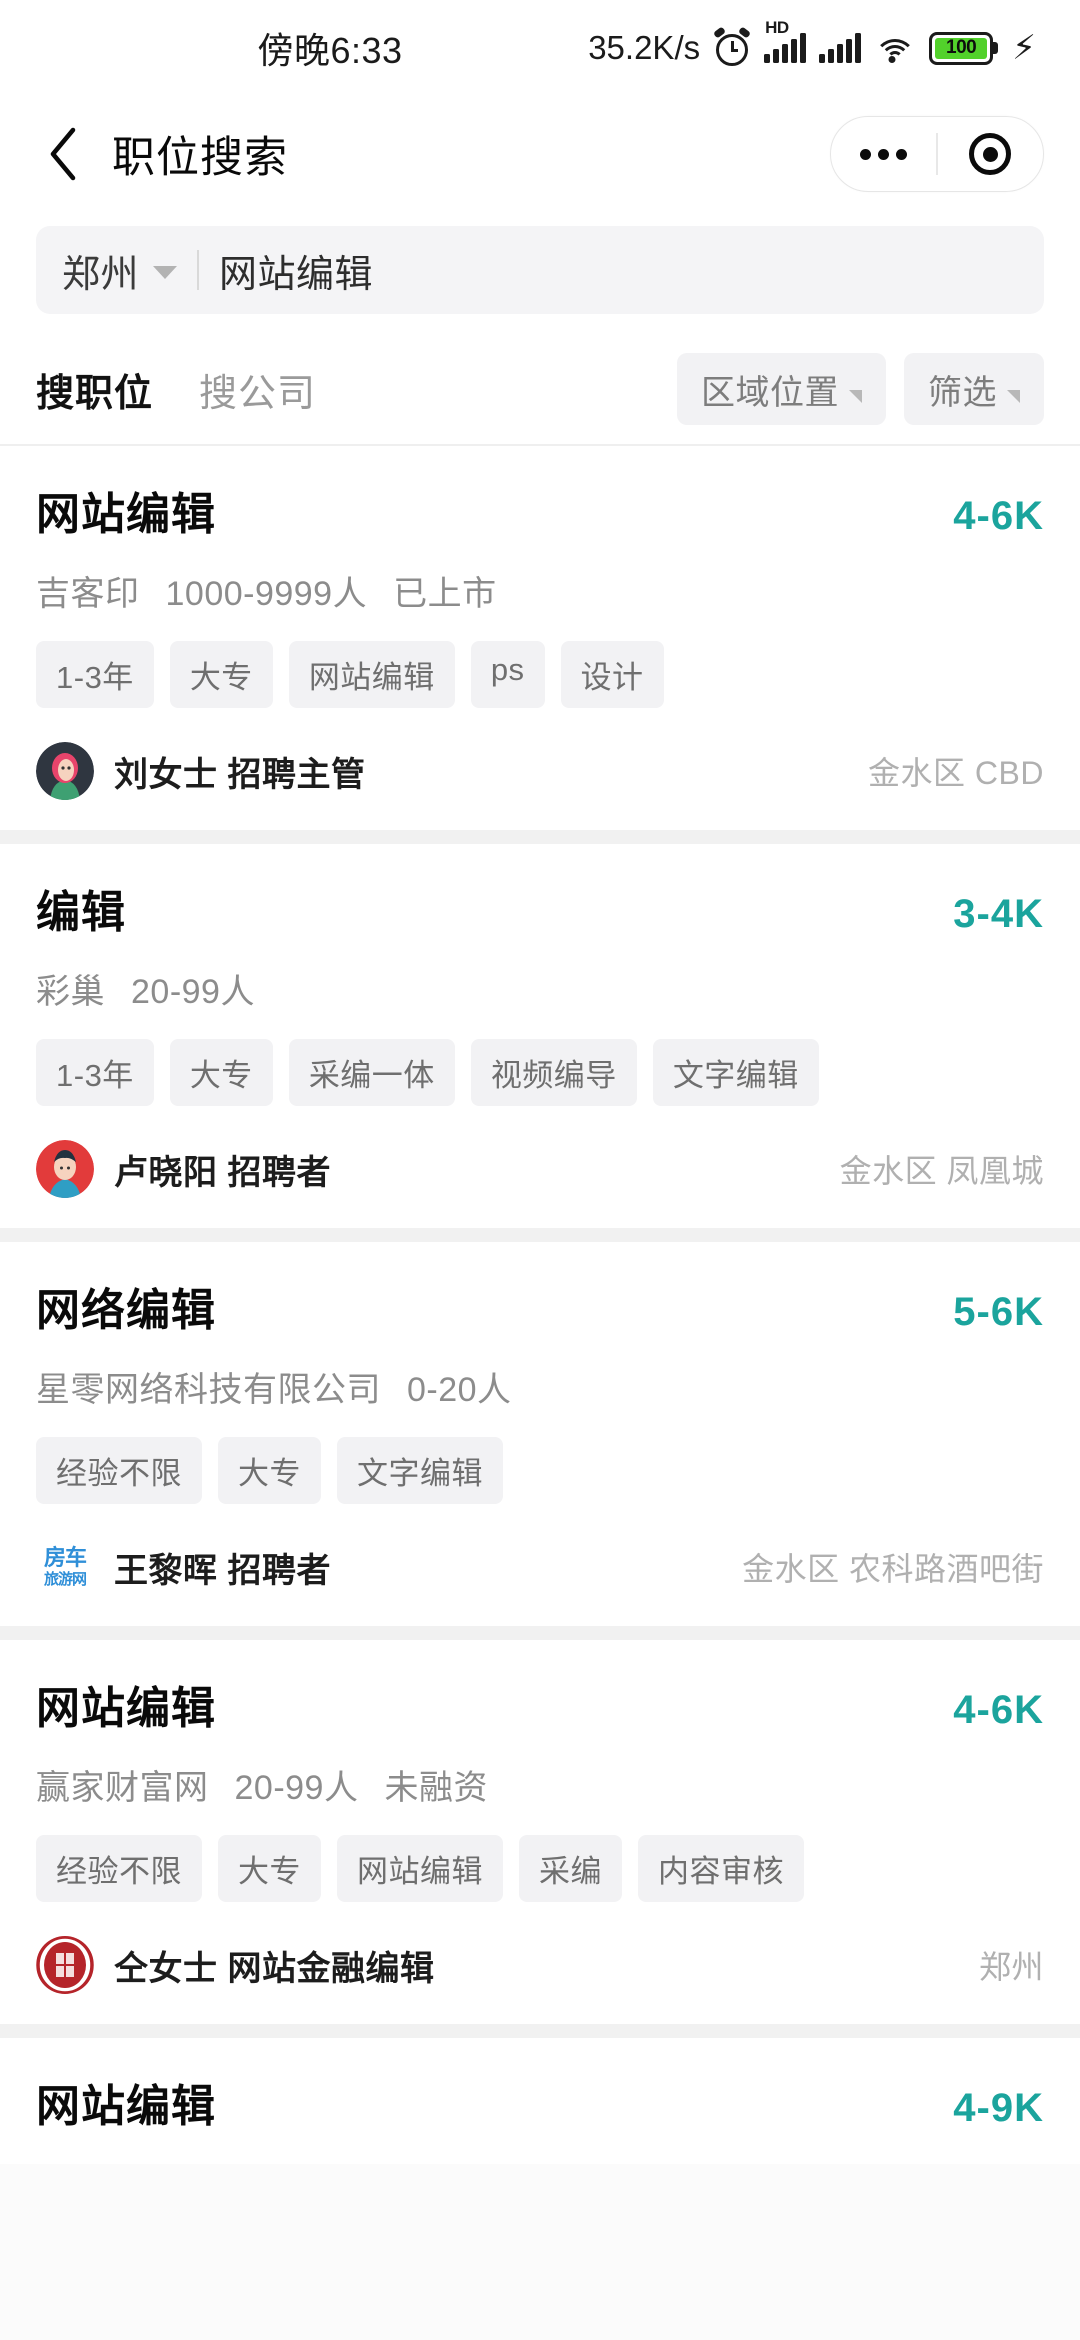  What do you see at coordinates (998, 2108) in the screenshot?
I see `job-salary: 4-9K` at bounding box center [998, 2108].